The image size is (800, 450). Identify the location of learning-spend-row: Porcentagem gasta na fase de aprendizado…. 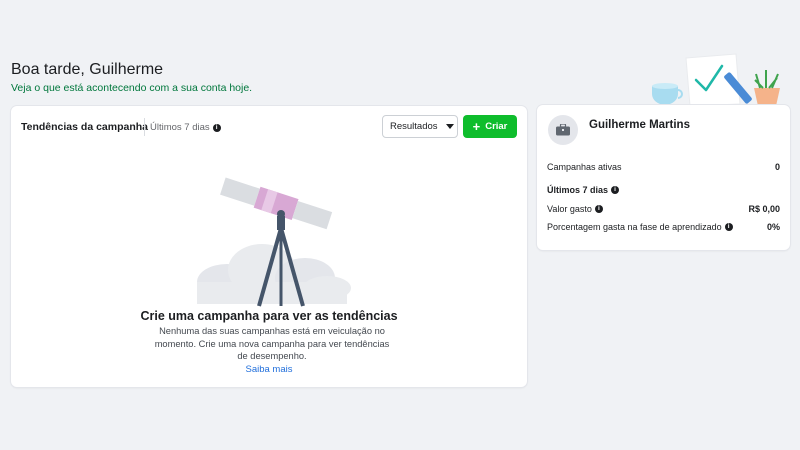
(663, 227).